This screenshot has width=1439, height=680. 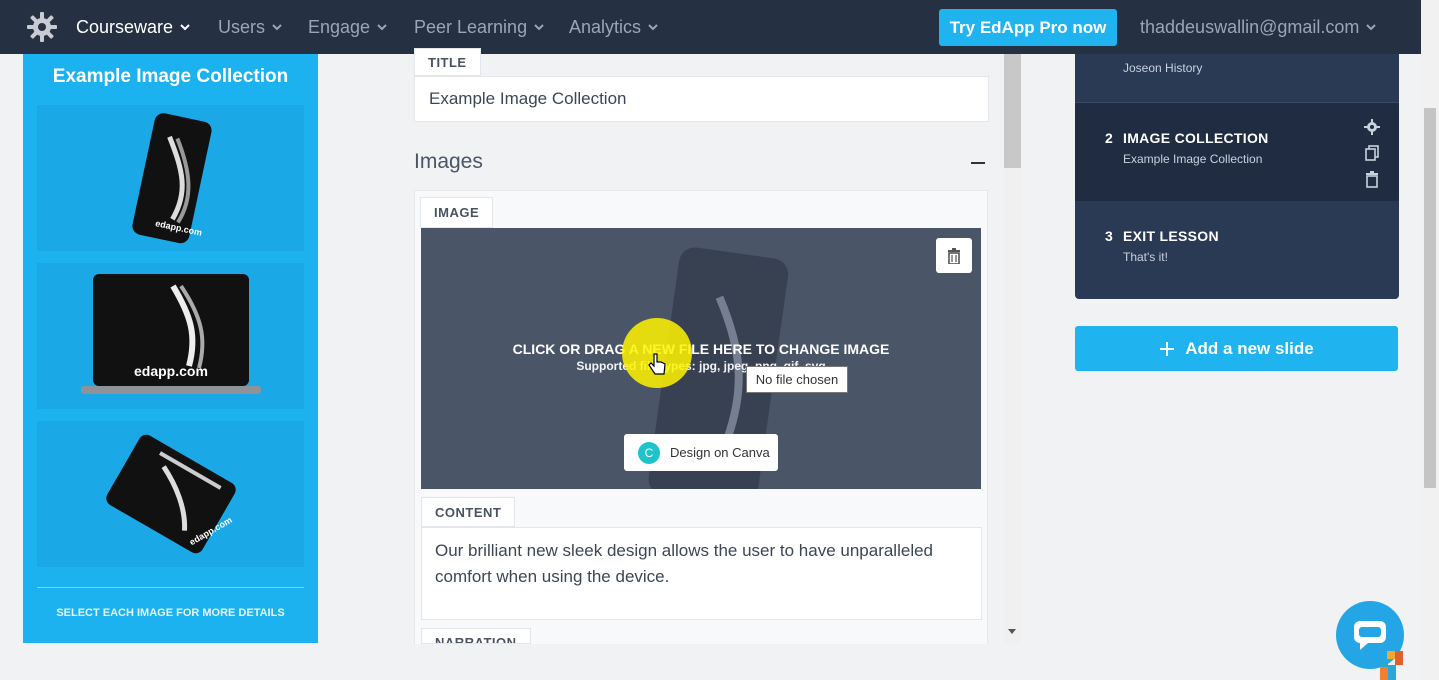 I want to click on add-new-slide-button: Add a new slide, so click(x=1236, y=348).